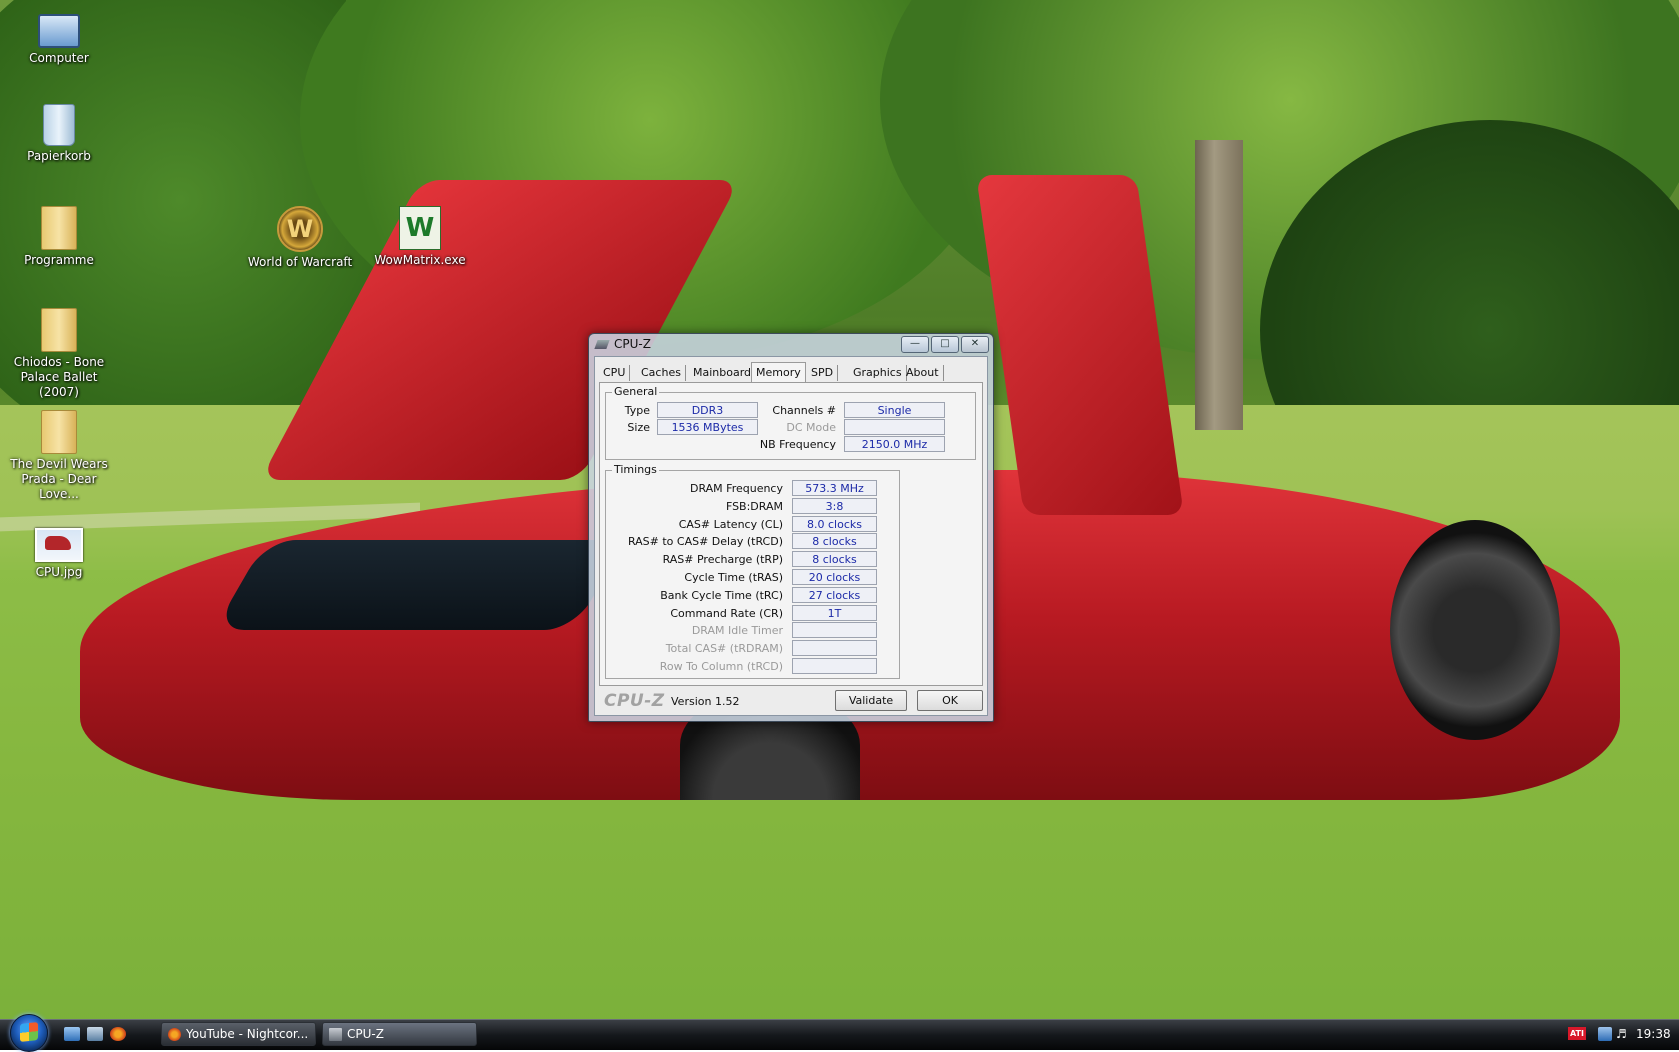 This screenshot has width=1679, height=1052. I want to click on desktop-icon-world-of-warcraft: W World of Warcraft, so click(300, 238).